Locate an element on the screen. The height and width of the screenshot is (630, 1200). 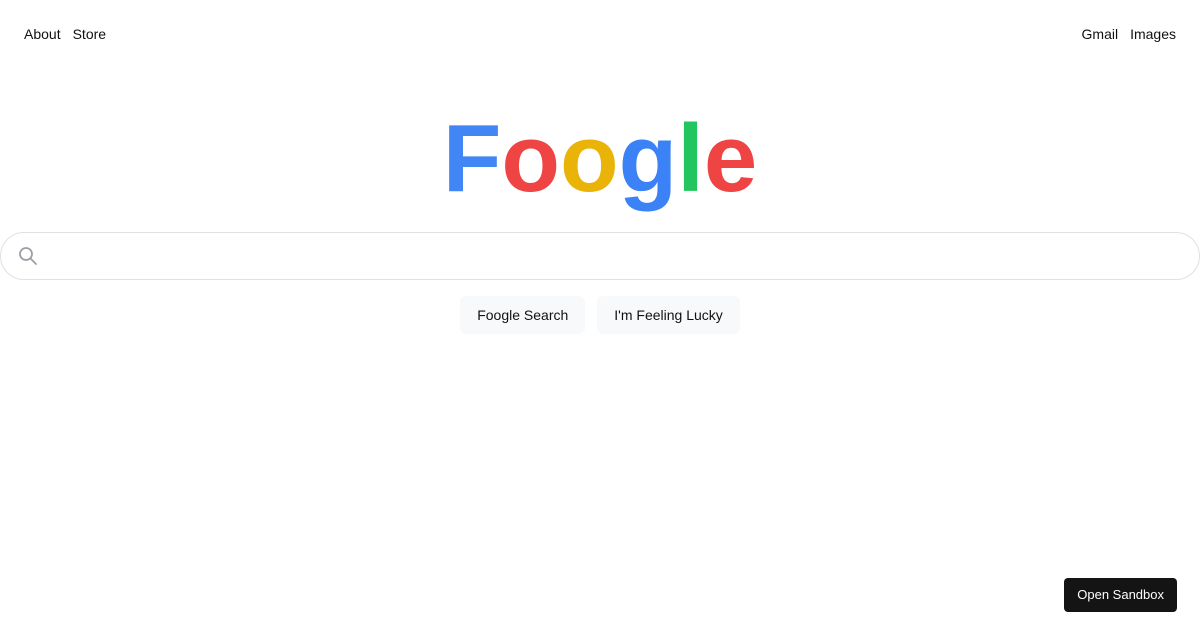
foogle-search-button: Foogle Search is located at coordinates (523, 315).